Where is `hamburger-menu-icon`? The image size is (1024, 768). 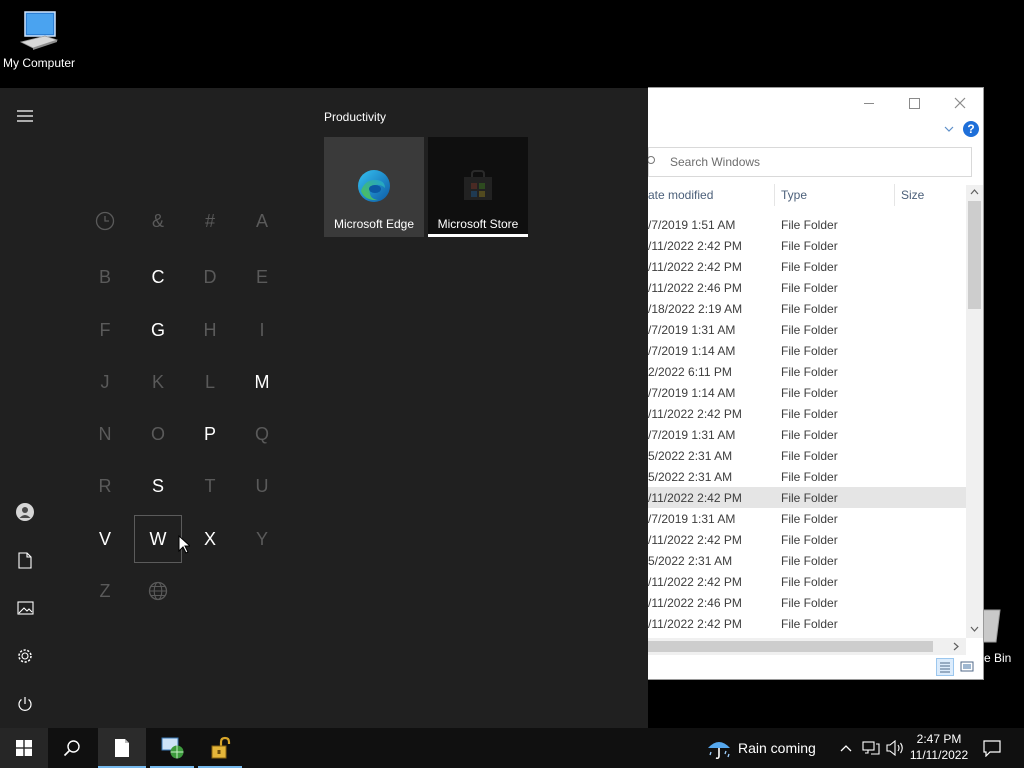 hamburger-menu-icon is located at coordinates (25, 116).